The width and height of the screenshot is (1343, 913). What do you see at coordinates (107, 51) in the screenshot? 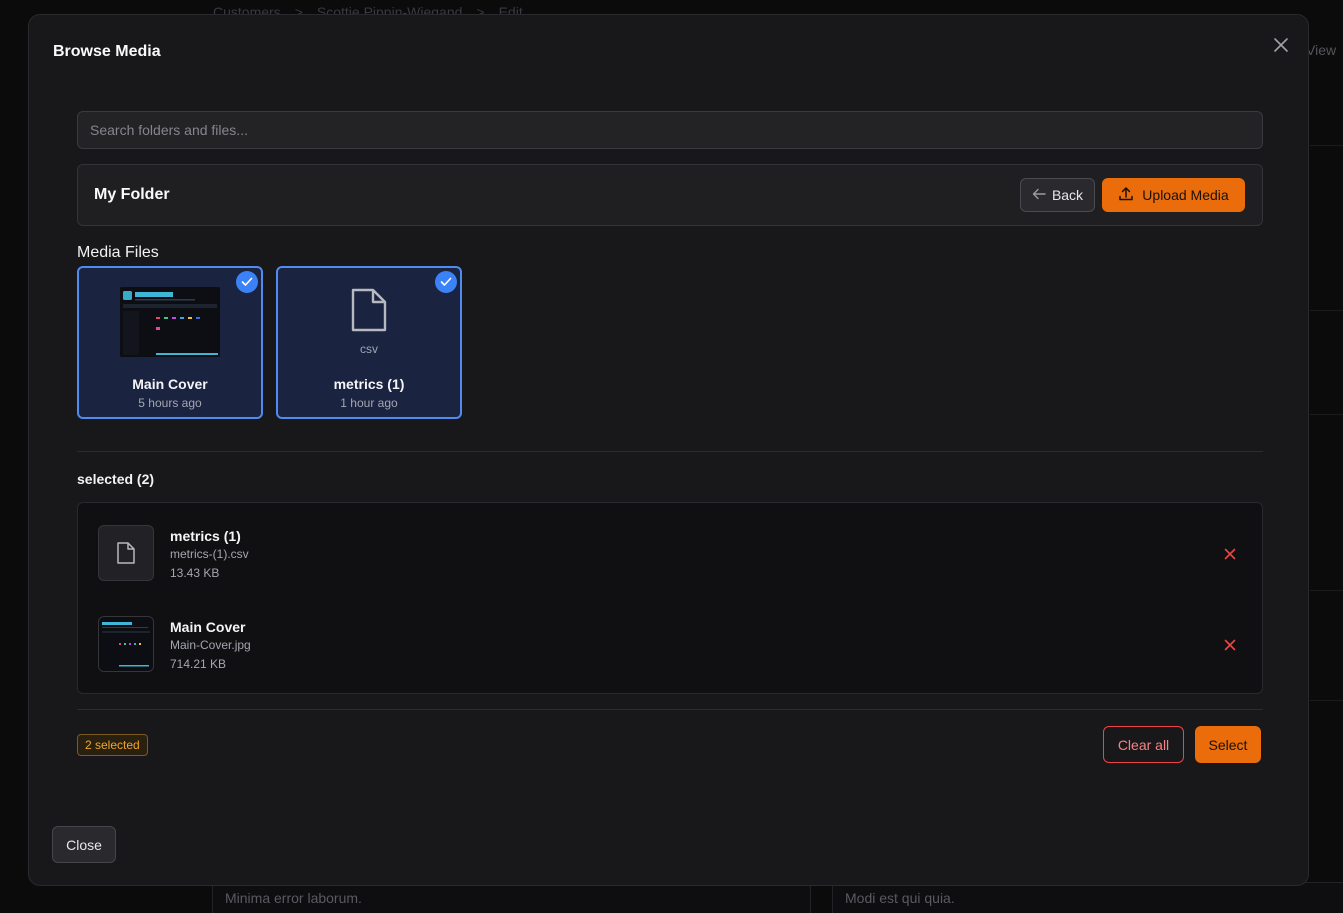
I see `modal-title: Browse Media` at bounding box center [107, 51].